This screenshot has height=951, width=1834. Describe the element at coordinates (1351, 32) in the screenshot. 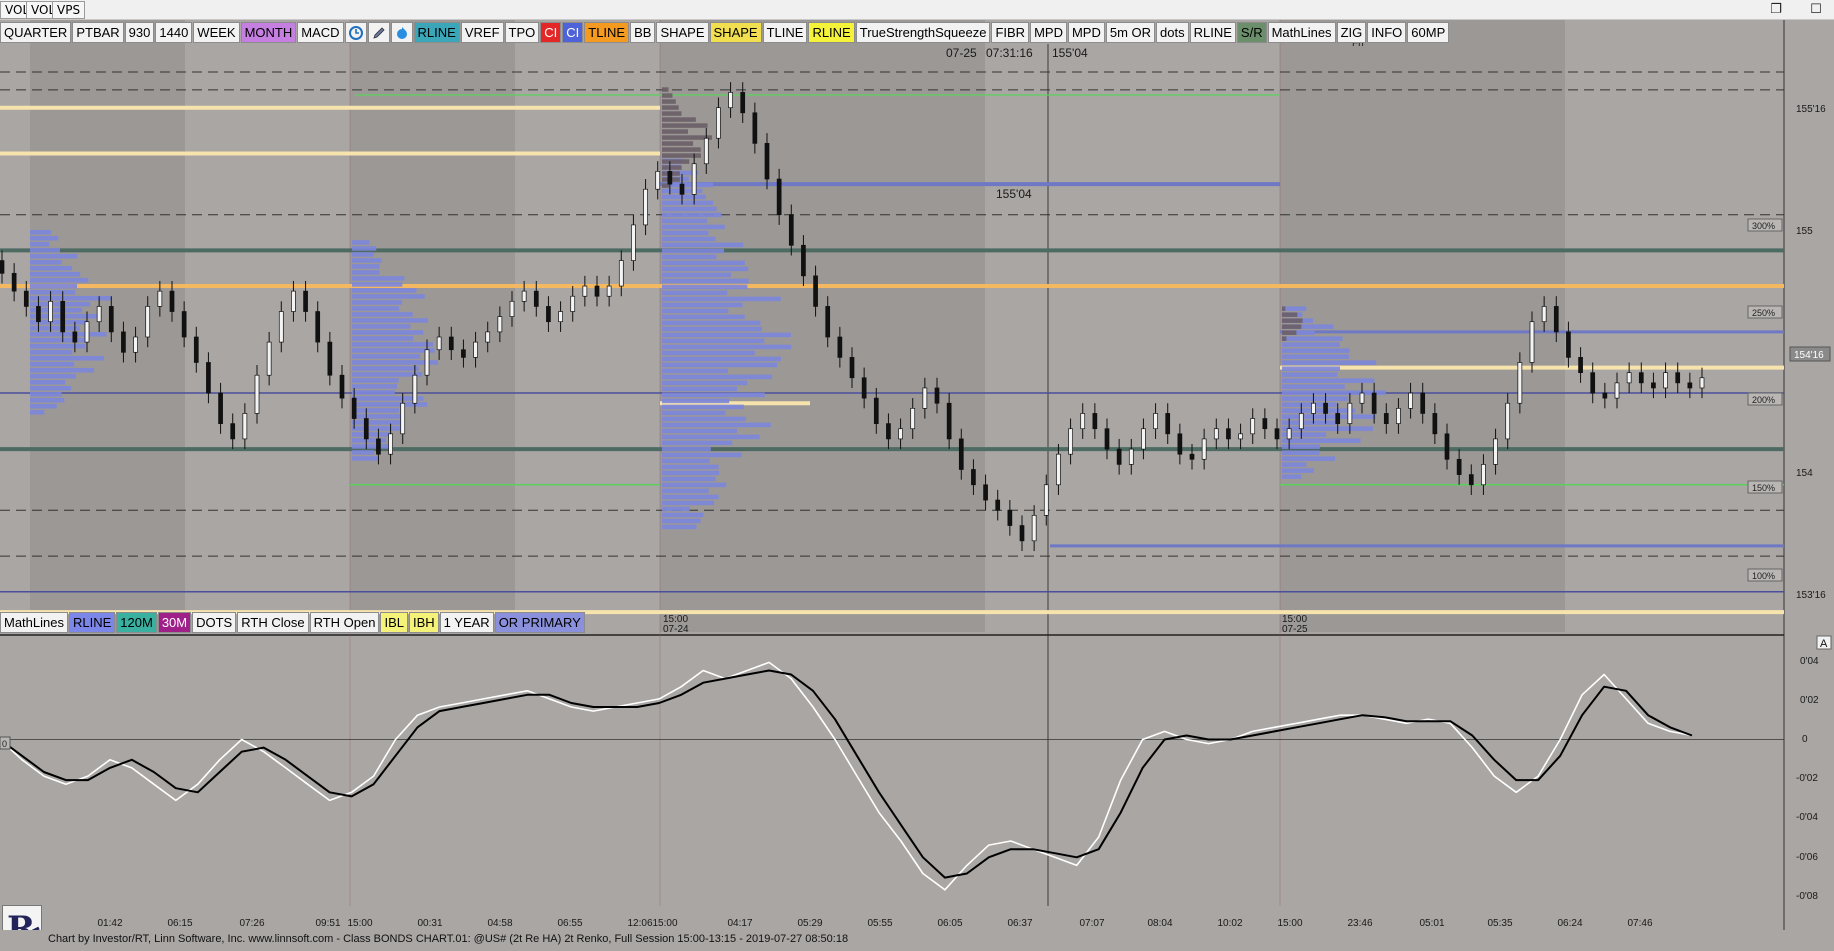

I see `tool-zig-button: ZIG` at that location.